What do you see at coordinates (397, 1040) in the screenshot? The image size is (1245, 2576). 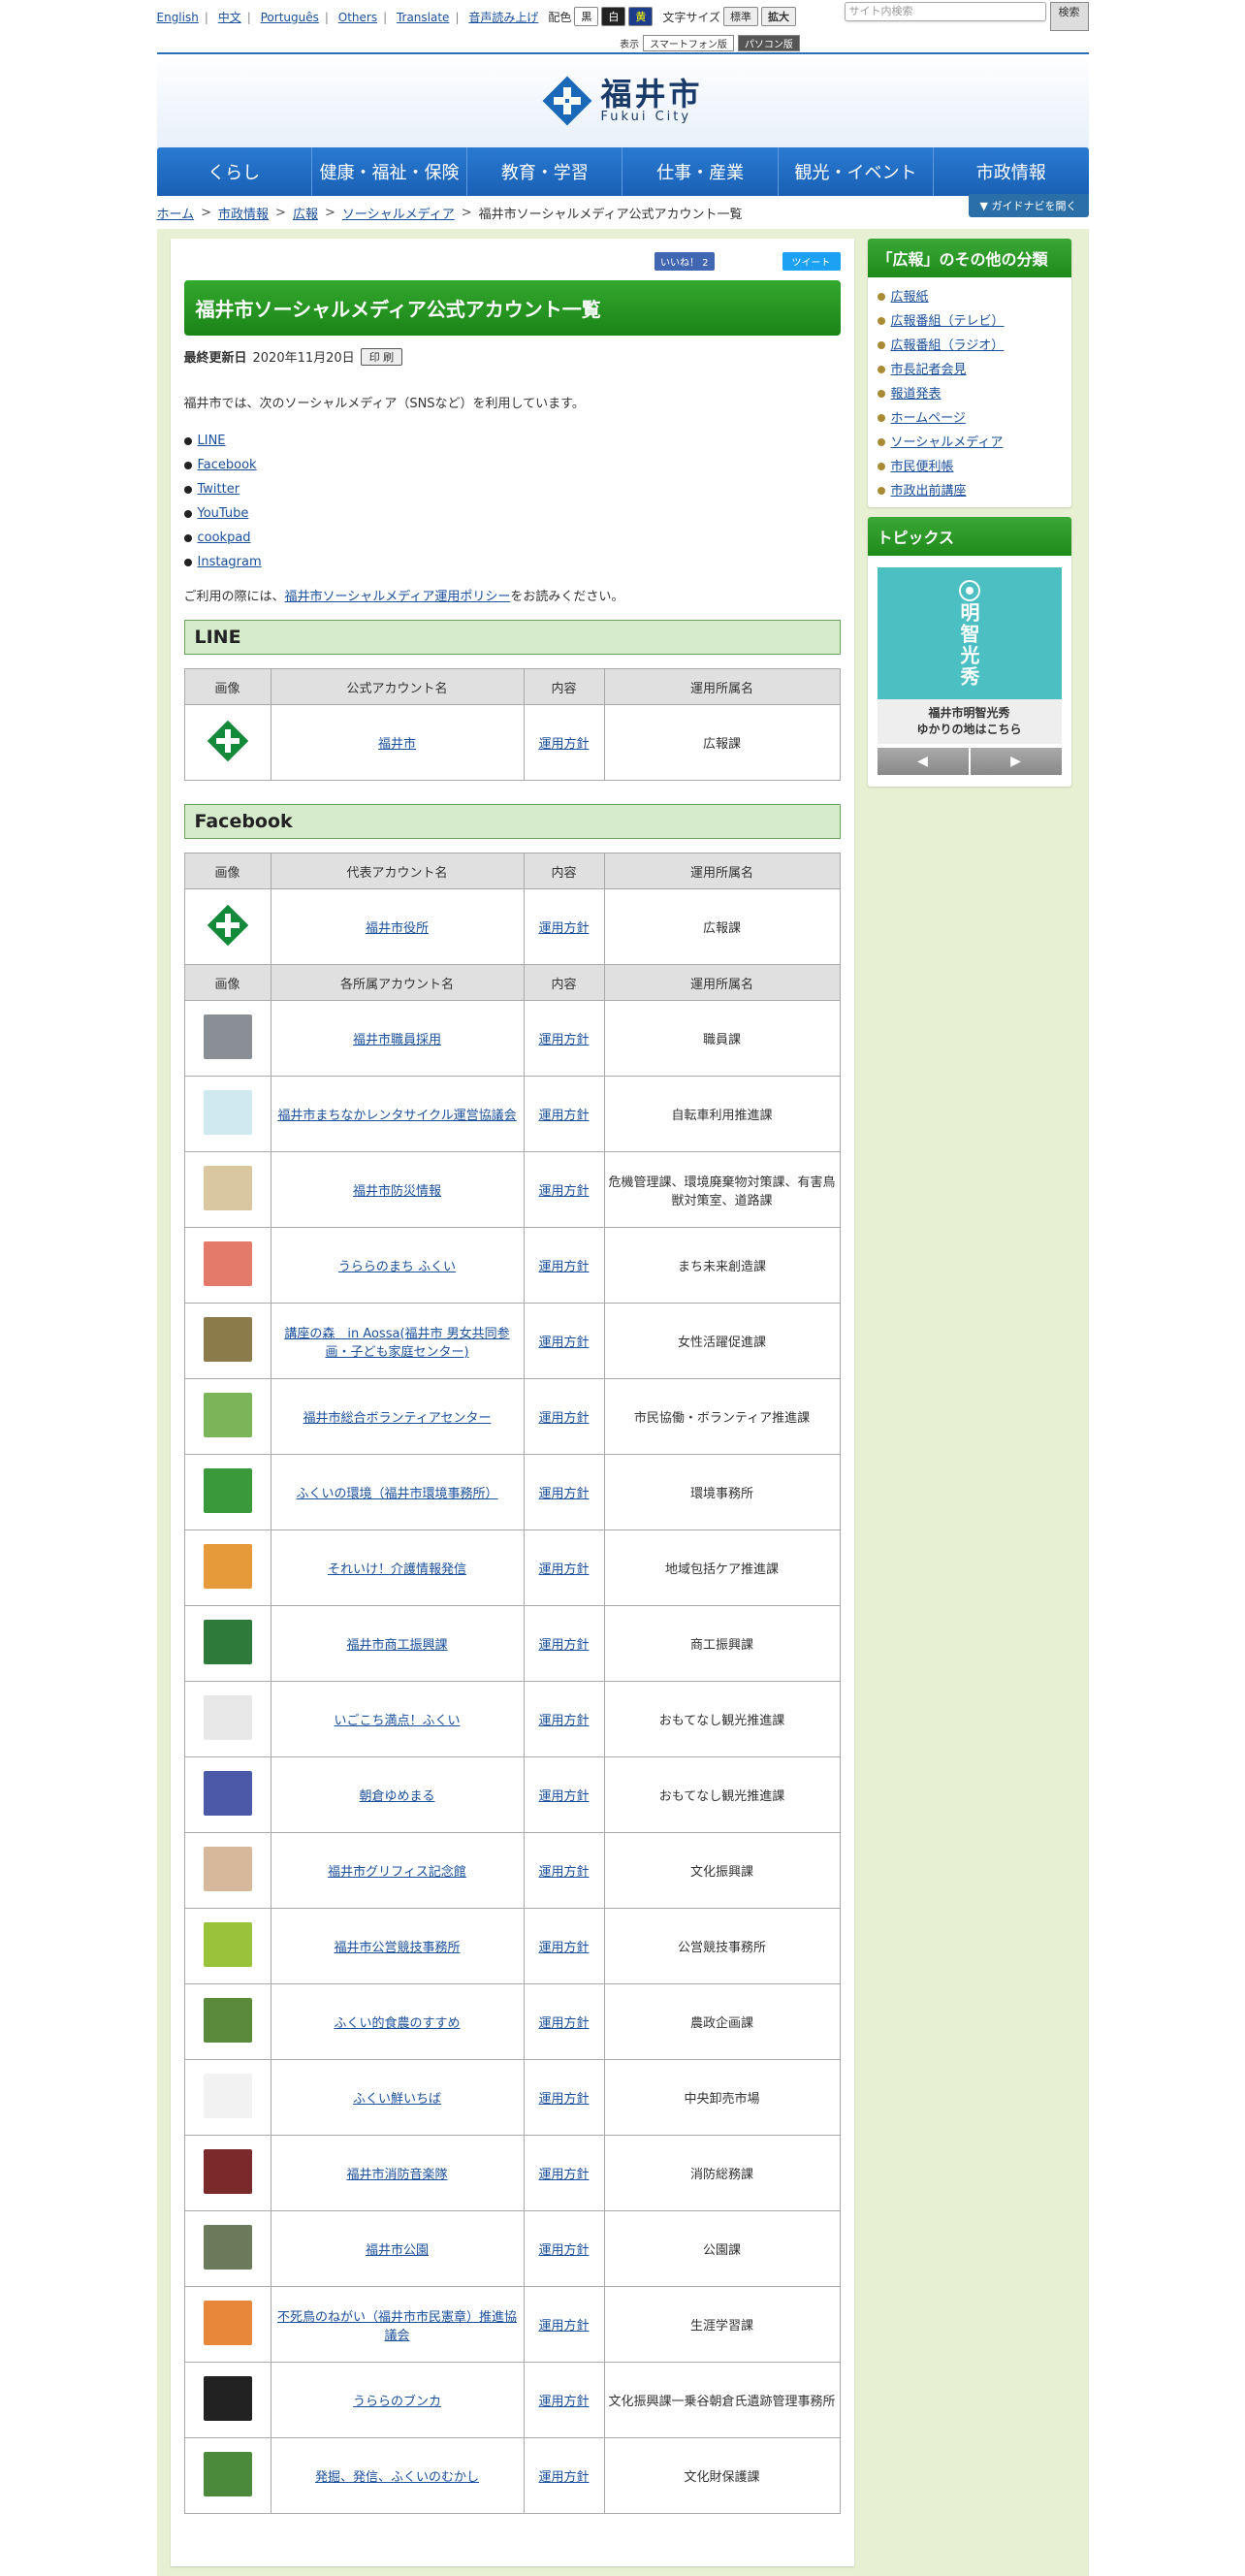 I see `account-link: 福井市職員採用` at bounding box center [397, 1040].